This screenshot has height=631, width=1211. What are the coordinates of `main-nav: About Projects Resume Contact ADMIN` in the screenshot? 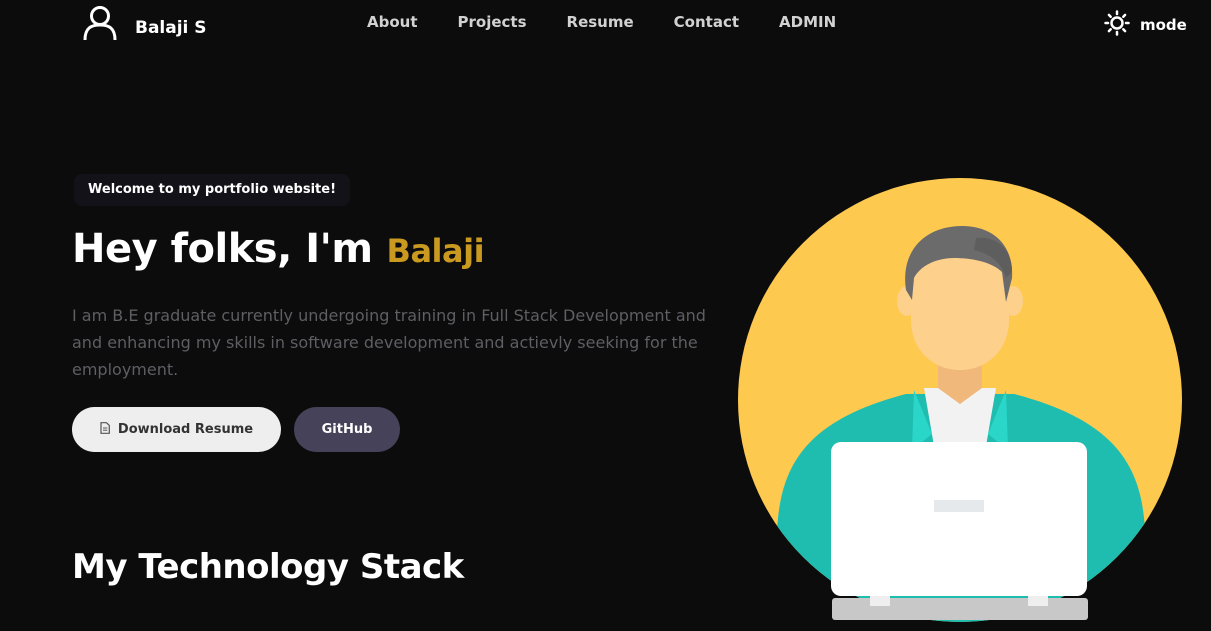 It's located at (601, 22).